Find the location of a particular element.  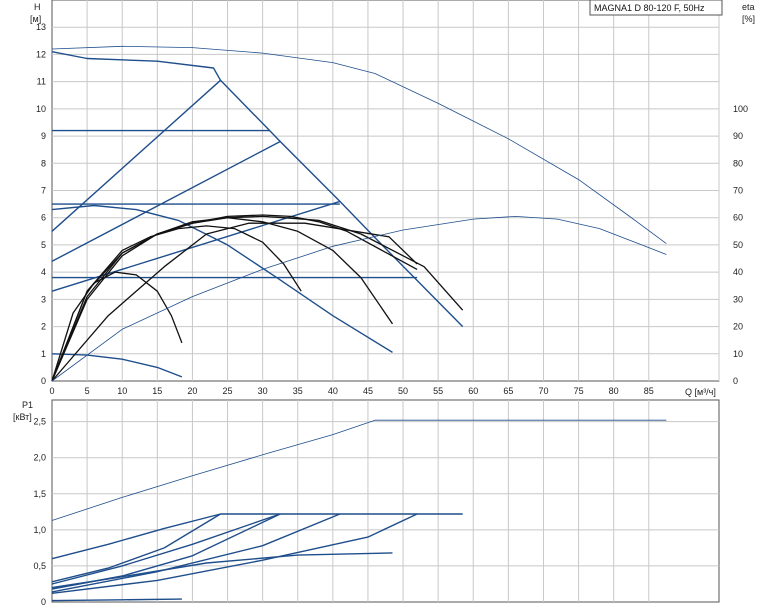

x-tick-label: 65 is located at coordinates (508, 391).